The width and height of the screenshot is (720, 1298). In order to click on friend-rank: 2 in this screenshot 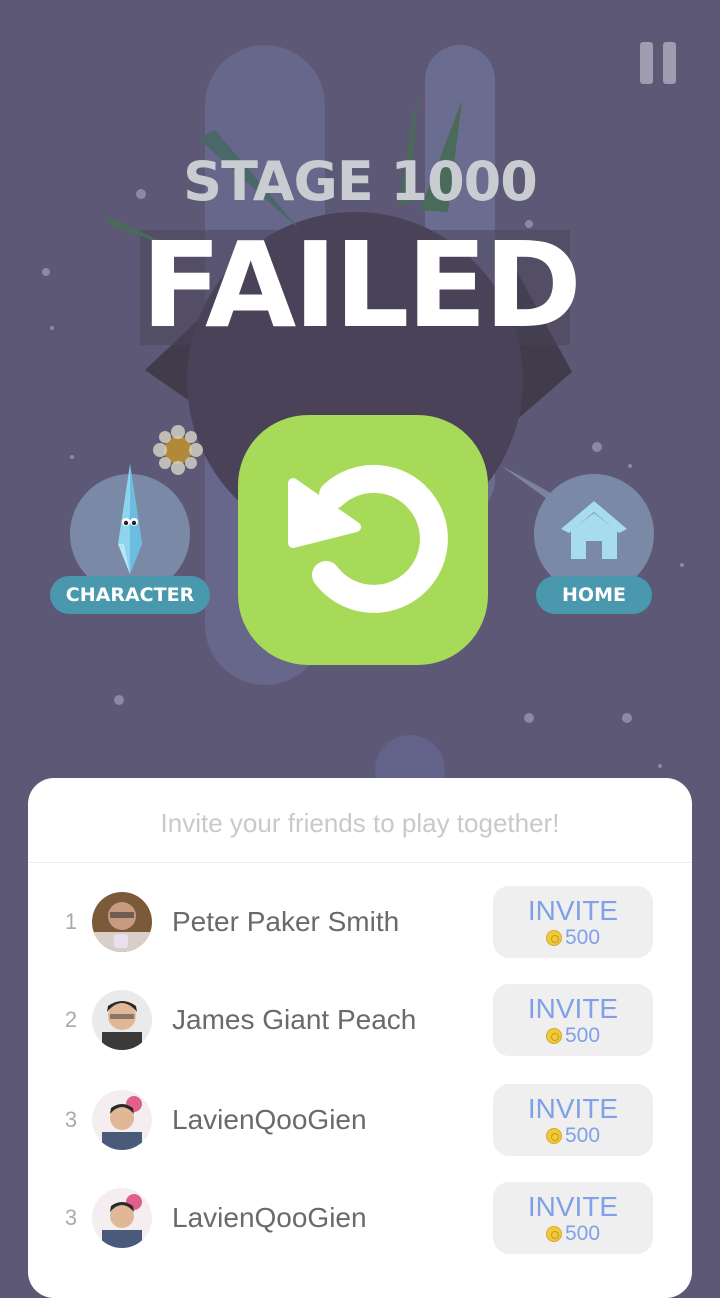, I will do `click(71, 1019)`.